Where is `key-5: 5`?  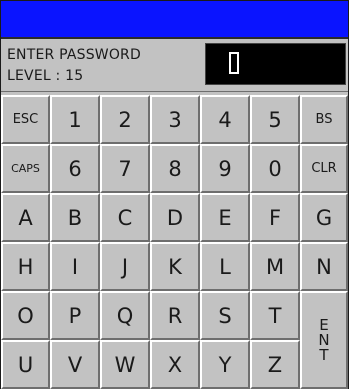 key-5: 5 is located at coordinates (275, 119).